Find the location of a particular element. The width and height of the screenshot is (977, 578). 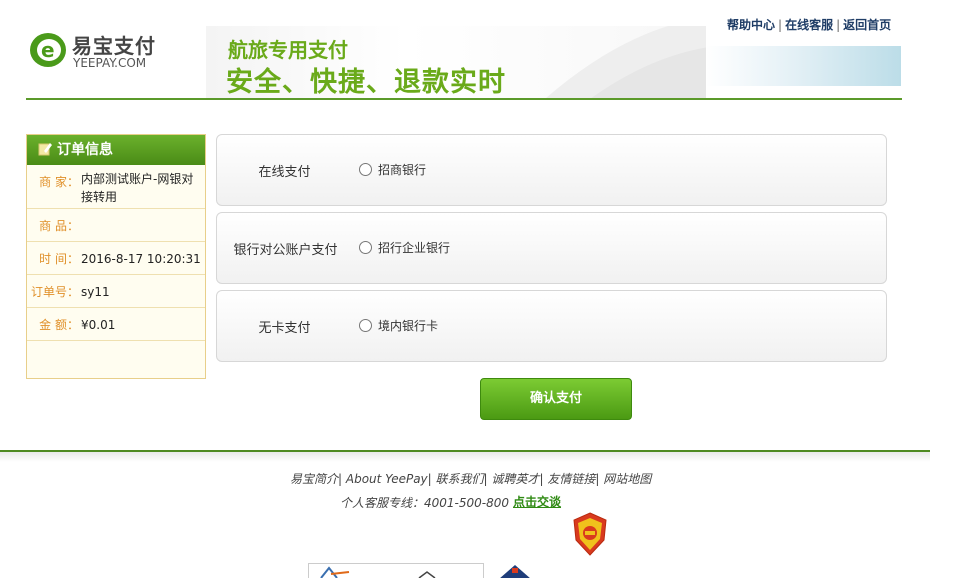

footer-link-careers: 诚聘英才 is located at coordinates (515, 479).